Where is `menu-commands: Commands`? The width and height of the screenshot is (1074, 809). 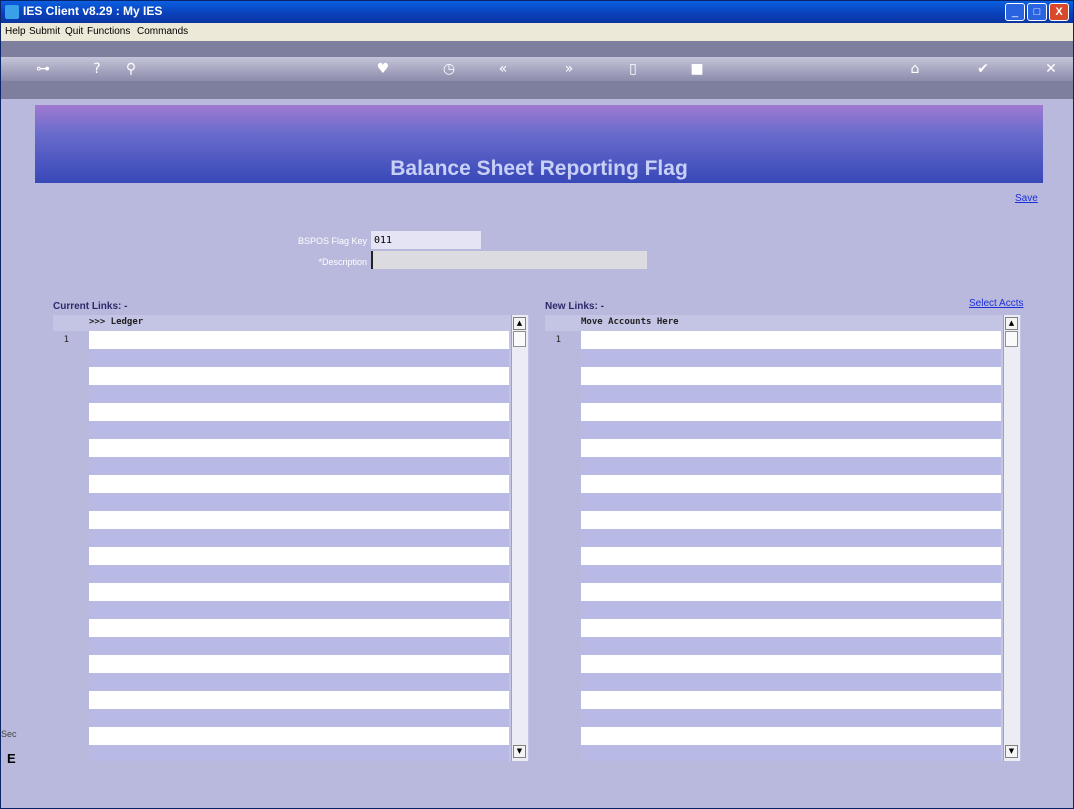
menu-commands: Commands is located at coordinates (162, 31).